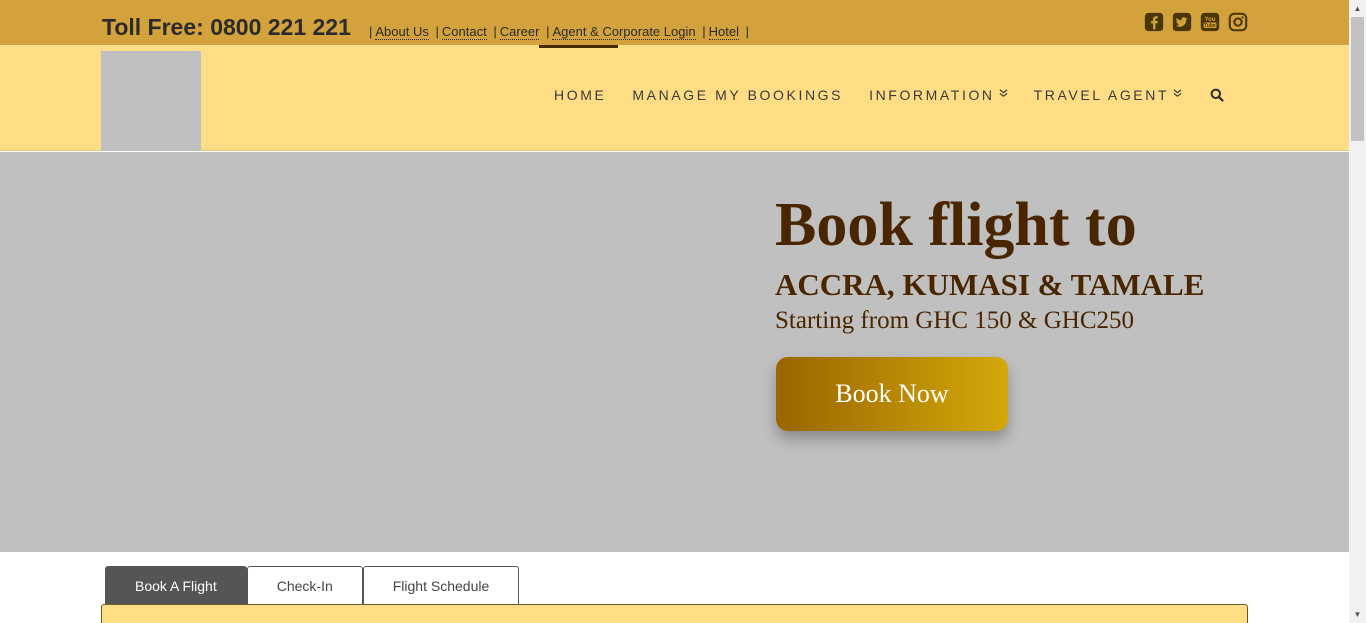  Describe the element at coordinates (151, 101) in the screenshot. I see `site-logo` at that location.